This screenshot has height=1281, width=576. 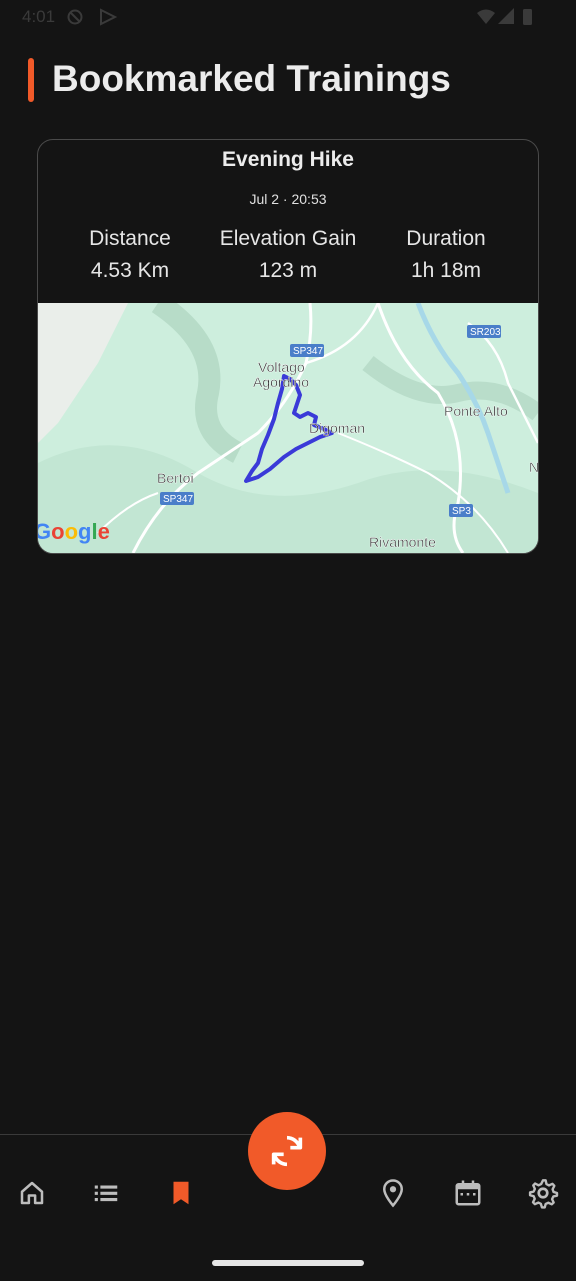 I want to click on do-not-disturb-icon, so click(x=75, y=17).